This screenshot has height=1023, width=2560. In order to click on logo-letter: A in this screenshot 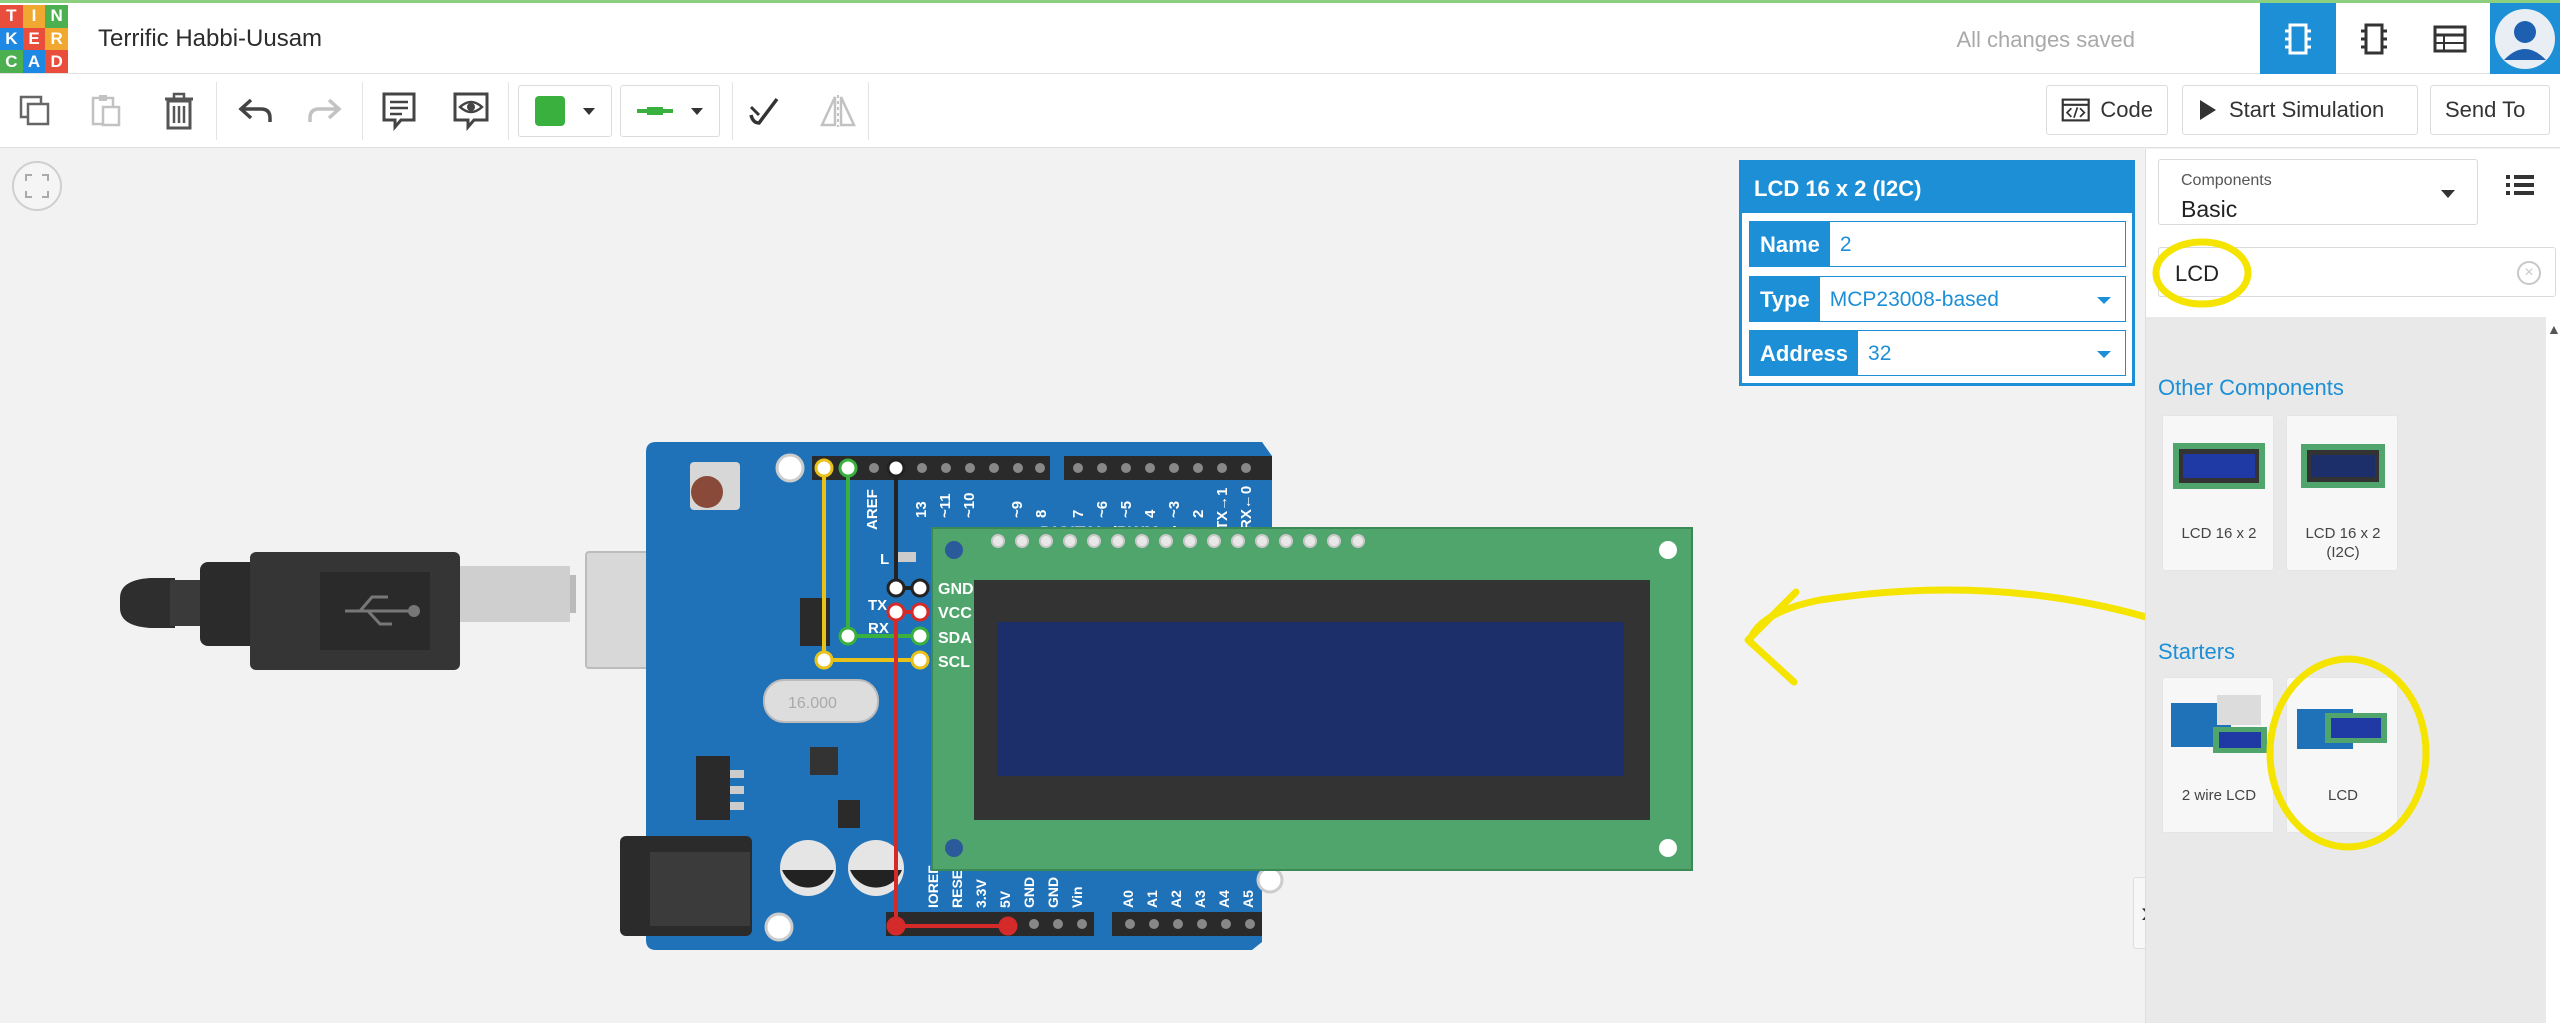, I will do `click(34, 61)`.